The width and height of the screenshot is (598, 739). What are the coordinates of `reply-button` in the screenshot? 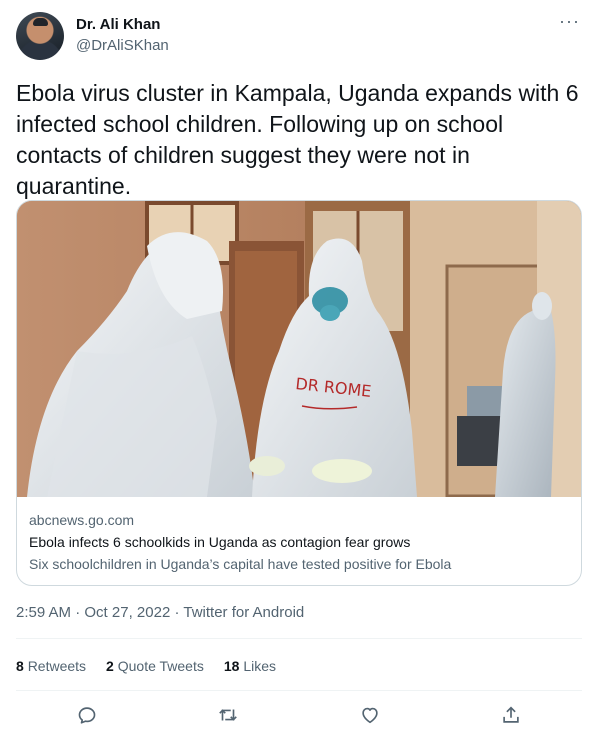 It's located at (87, 715).